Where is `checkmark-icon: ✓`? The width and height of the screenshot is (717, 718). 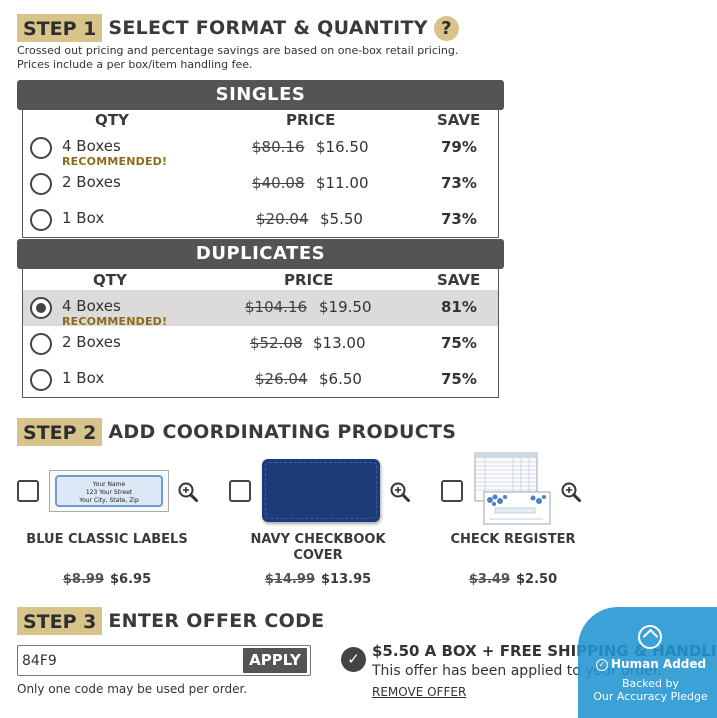 checkmark-icon: ✓ is located at coordinates (353, 659).